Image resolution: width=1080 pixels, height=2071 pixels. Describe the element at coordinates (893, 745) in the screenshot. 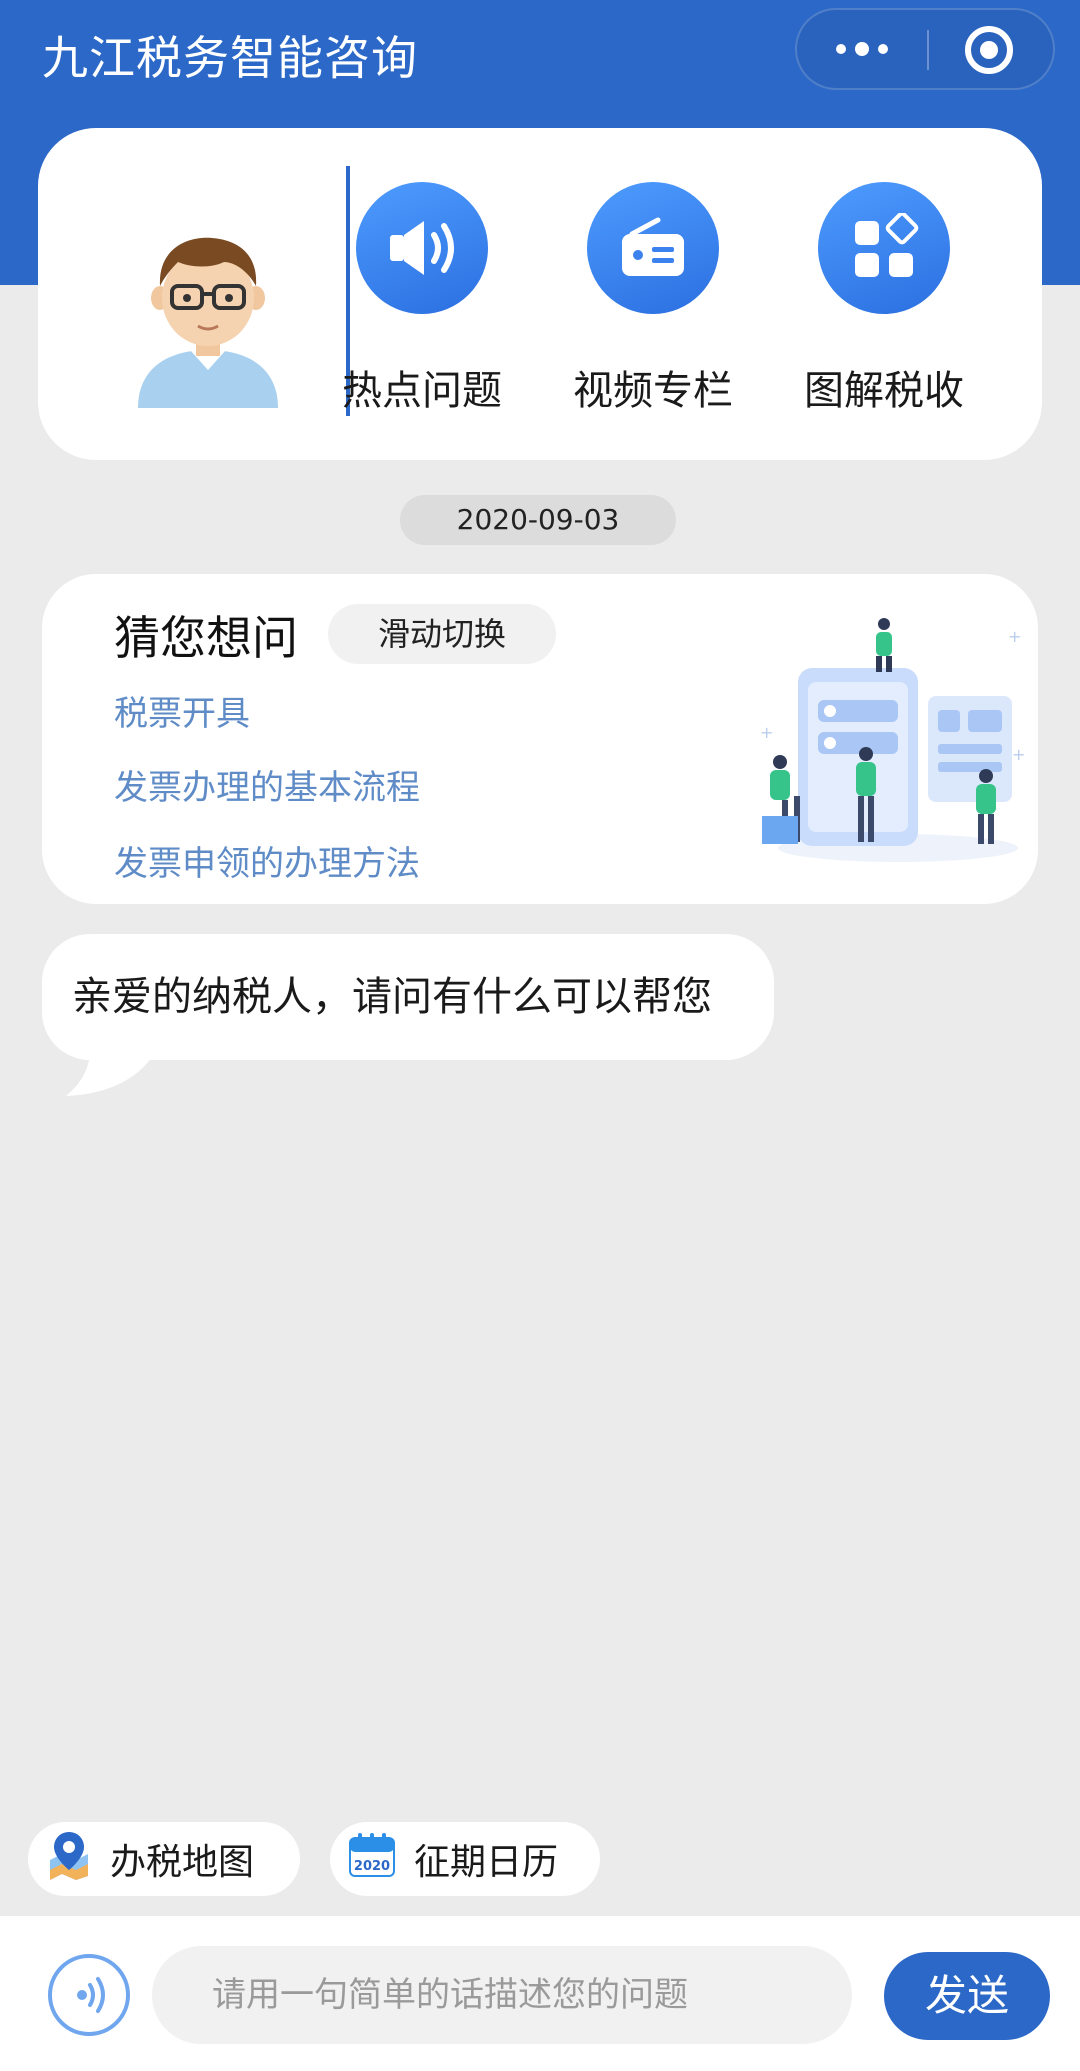

I see `team-illustration: + + +` at that location.